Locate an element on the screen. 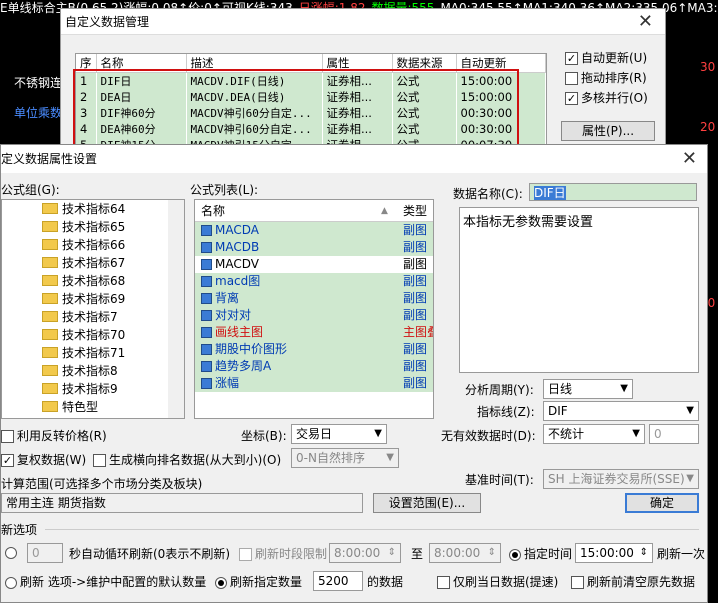  list-item-type: 副图 is located at coordinates (415, 281).